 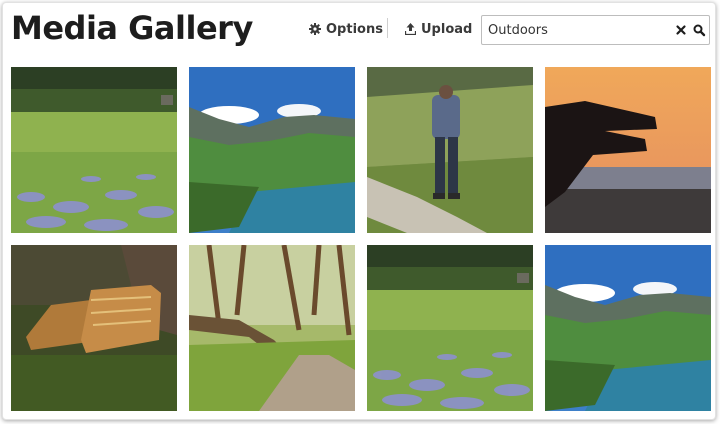 What do you see at coordinates (387, 28) in the screenshot?
I see `toolbar-divider` at bounding box center [387, 28].